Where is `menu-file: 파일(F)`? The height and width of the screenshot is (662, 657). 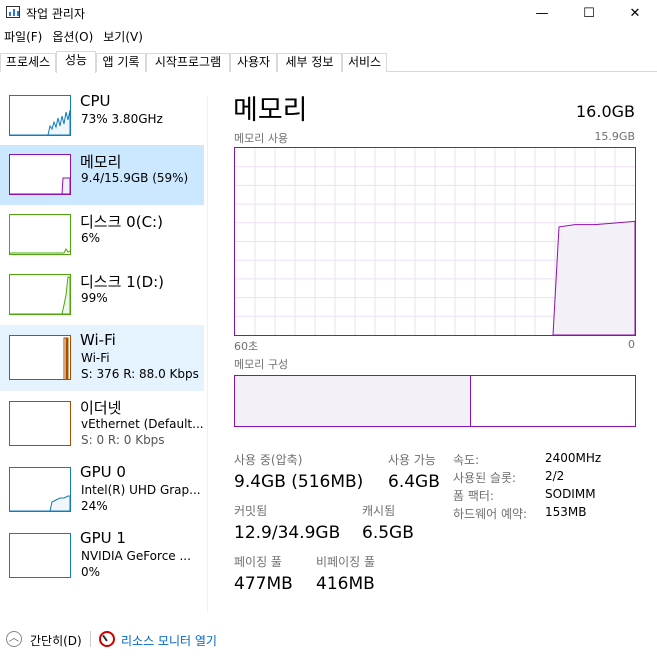 menu-file: 파일(F) is located at coordinates (24, 37).